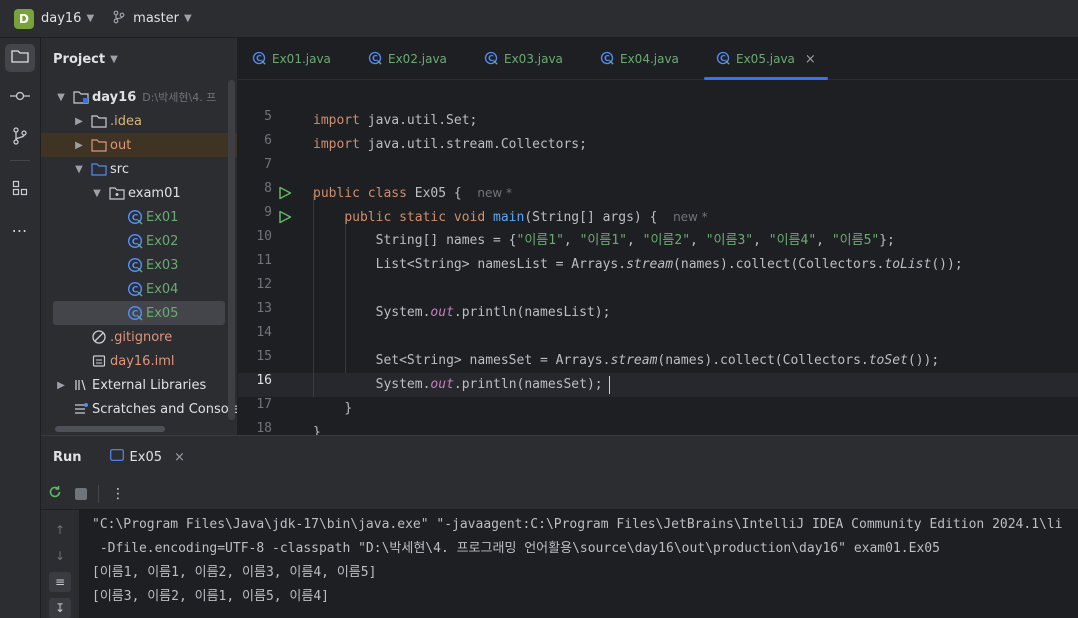  What do you see at coordinates (139, 385) in the screenshot?
I see `tree-item-external-libraries: ▶ External Libraries` at bounding box center [139, 385].